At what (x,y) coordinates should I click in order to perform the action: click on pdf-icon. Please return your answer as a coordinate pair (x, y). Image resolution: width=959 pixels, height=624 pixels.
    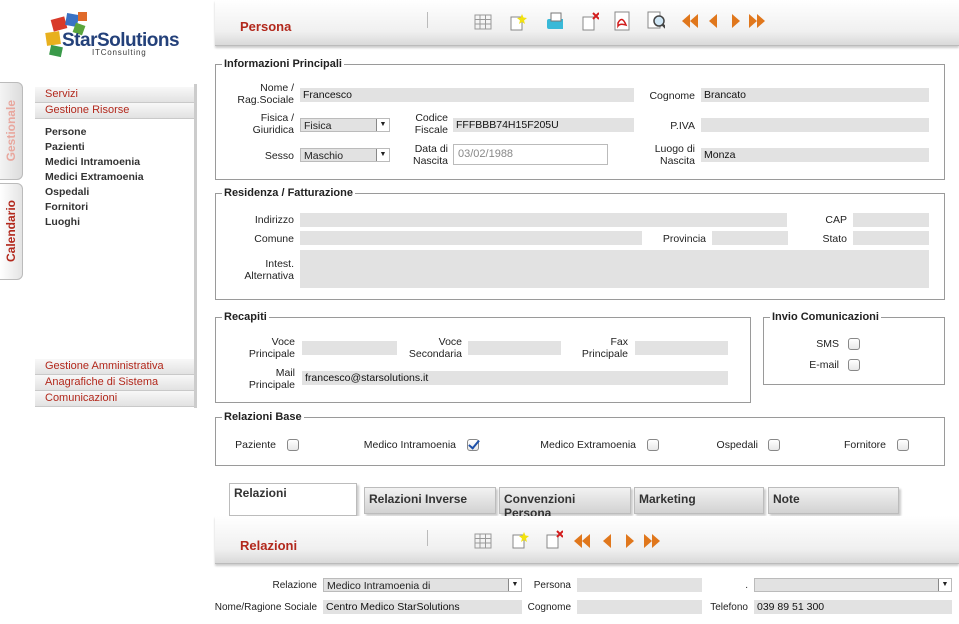
    Looking at the image, I should click on (622, 21).